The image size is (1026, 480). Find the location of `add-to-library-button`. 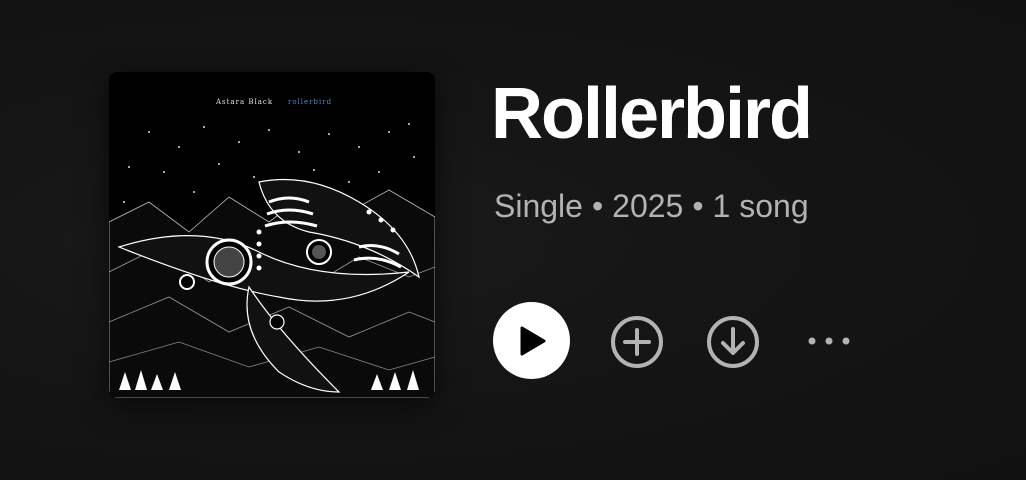

add-to-library-button is located at coordinates (637, 342).